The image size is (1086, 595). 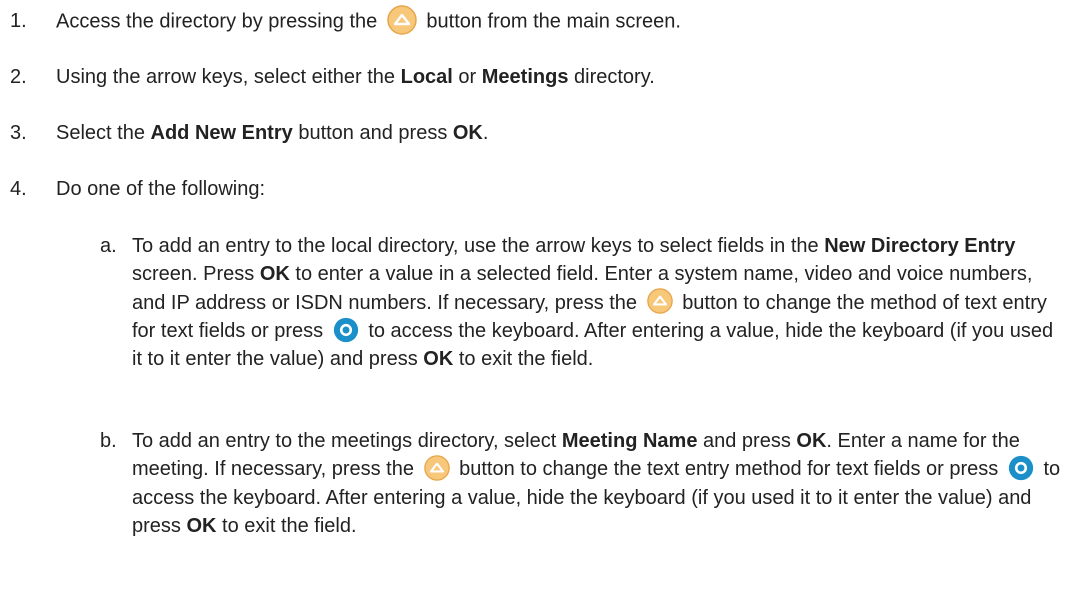 I want to click on substep-letter: a., so click(x=108, y=246).